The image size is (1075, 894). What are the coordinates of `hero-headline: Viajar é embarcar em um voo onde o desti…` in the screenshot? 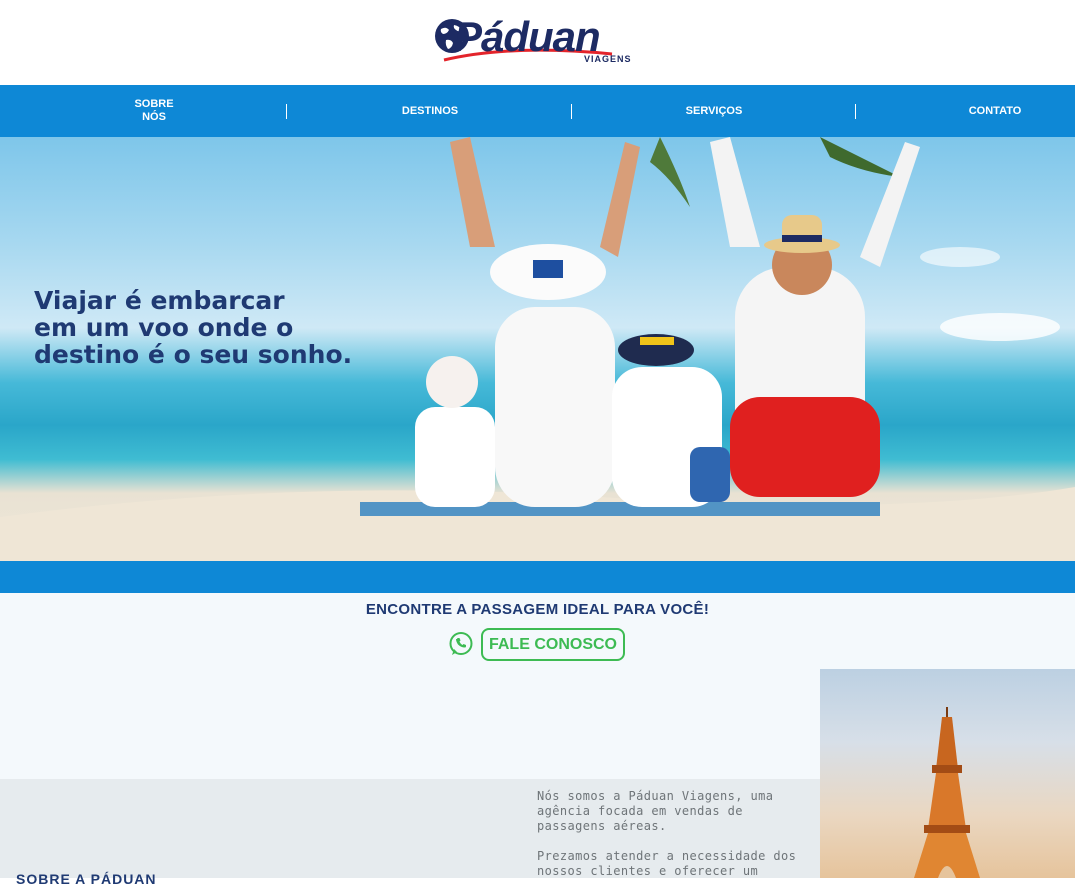 It's located at (244, 327).